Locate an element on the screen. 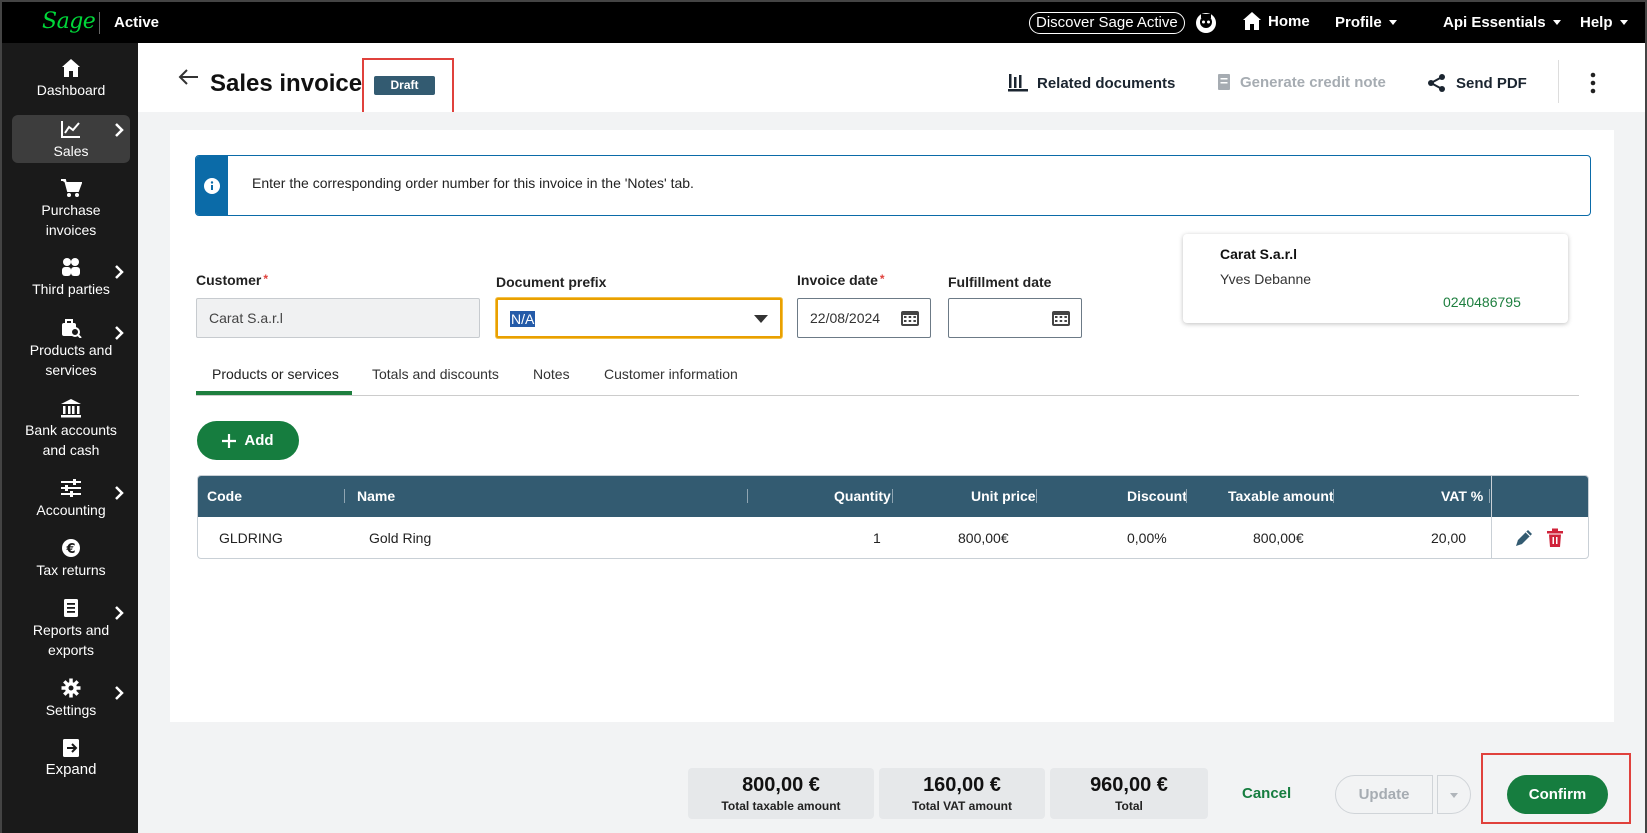  generate-credit-note-button: Generate credit note is located at coordinates (1301, 82).